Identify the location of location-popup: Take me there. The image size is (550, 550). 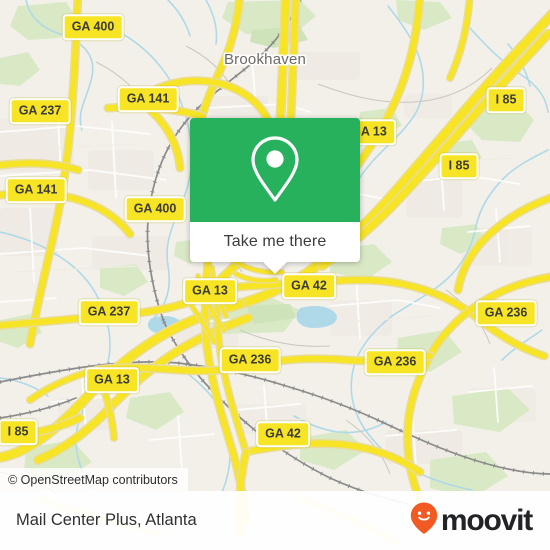
(275, 196).